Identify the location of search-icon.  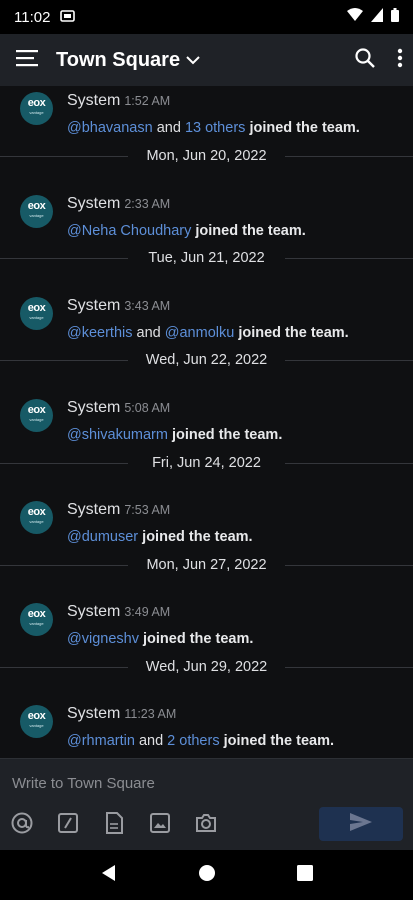
(365, 60).